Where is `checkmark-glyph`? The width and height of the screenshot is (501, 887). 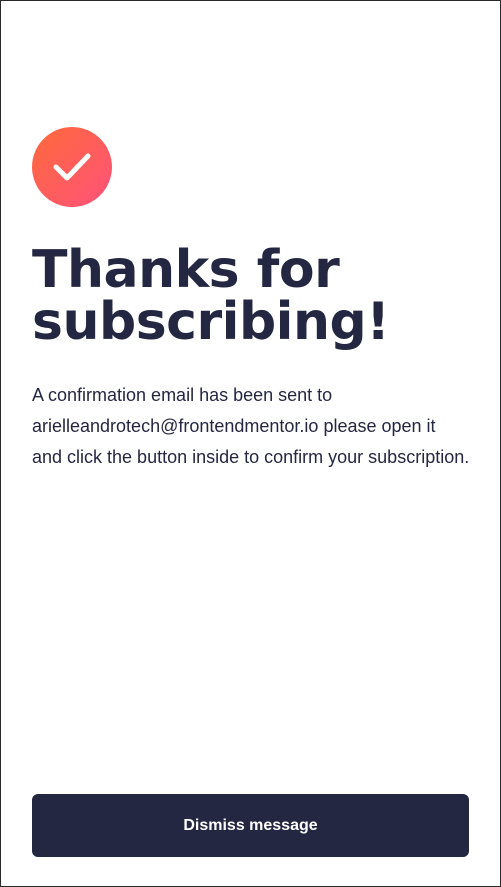
checkmark-glyph is located at coordinates (72, 167).